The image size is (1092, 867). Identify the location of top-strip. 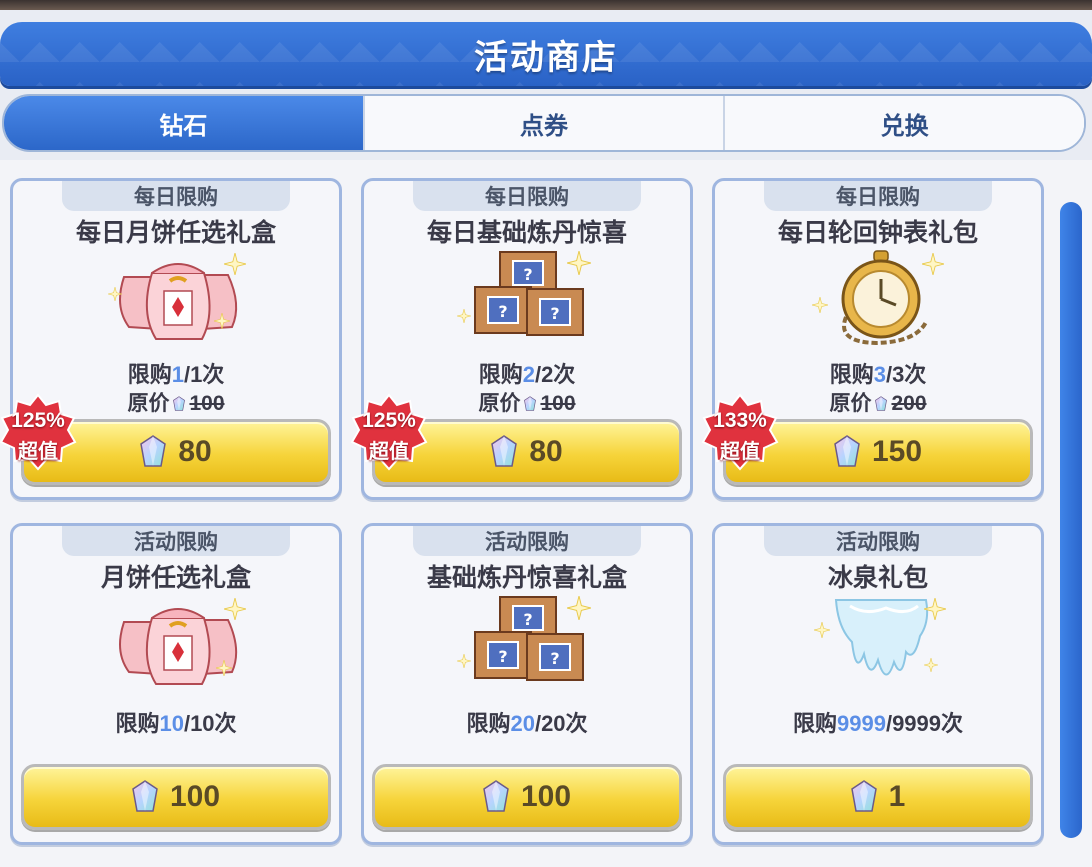
(546, 5).